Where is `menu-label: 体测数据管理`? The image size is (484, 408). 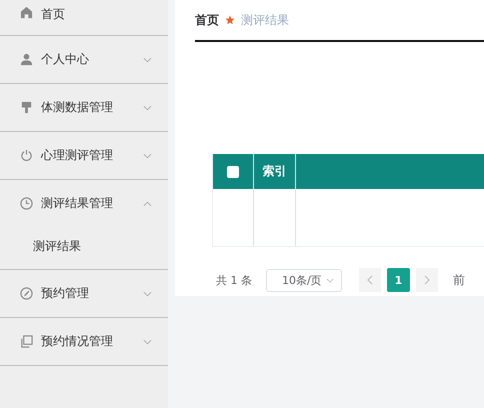
menu-label: 体测数据管理 is located at coordinates (77, 107).